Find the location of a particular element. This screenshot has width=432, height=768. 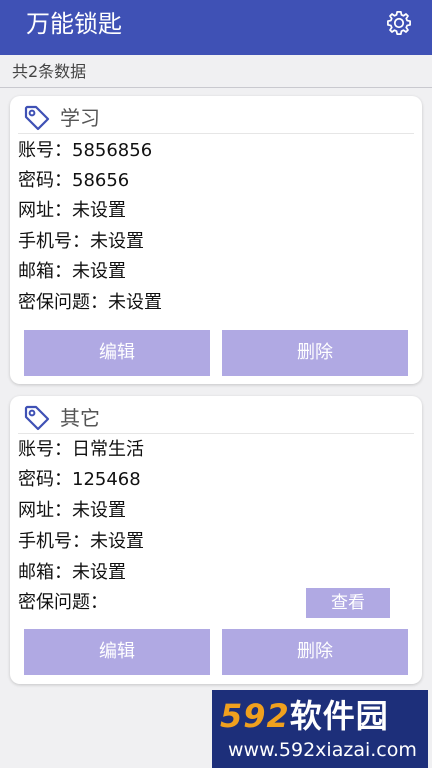

security-question-row: 密保问题：未设置 is located at coordinates (90, 303).